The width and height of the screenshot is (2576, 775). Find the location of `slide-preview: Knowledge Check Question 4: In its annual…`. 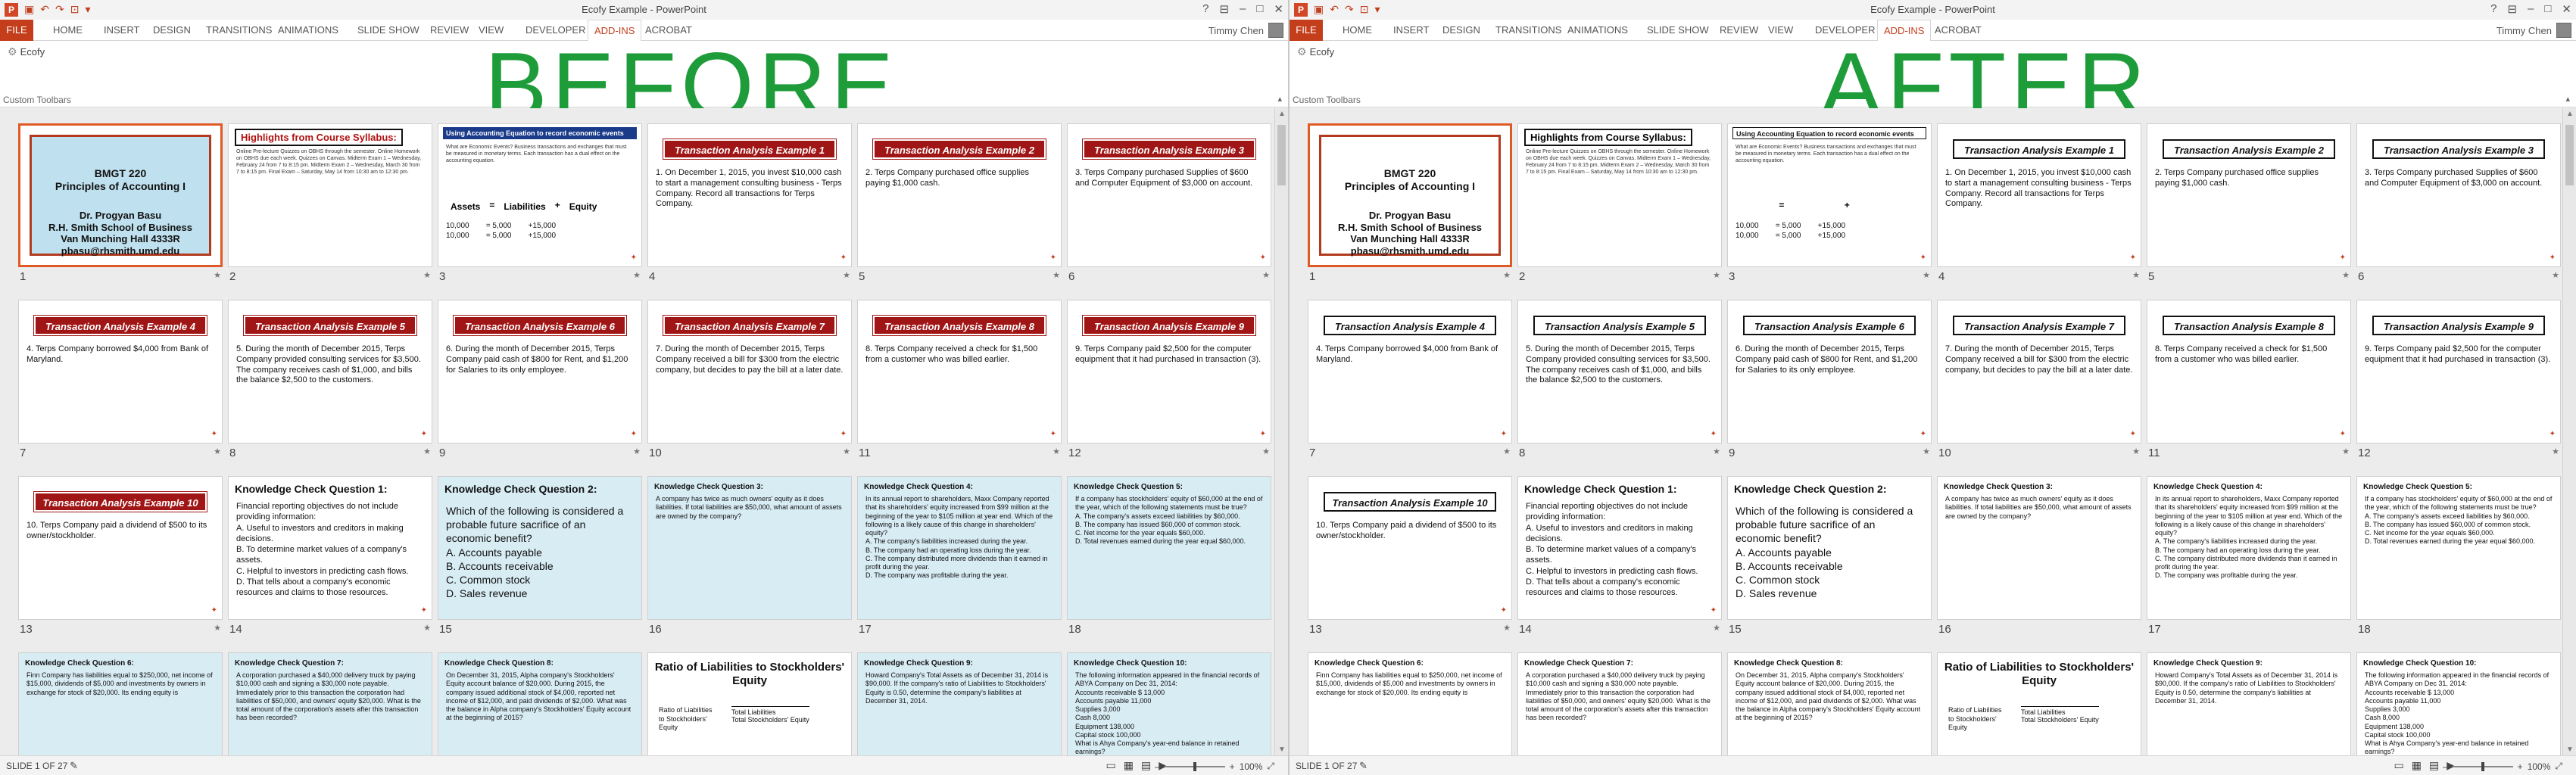

slide-preview: Knowledge Check Question 4: In its annual… is located at coordinates (2249, 548).